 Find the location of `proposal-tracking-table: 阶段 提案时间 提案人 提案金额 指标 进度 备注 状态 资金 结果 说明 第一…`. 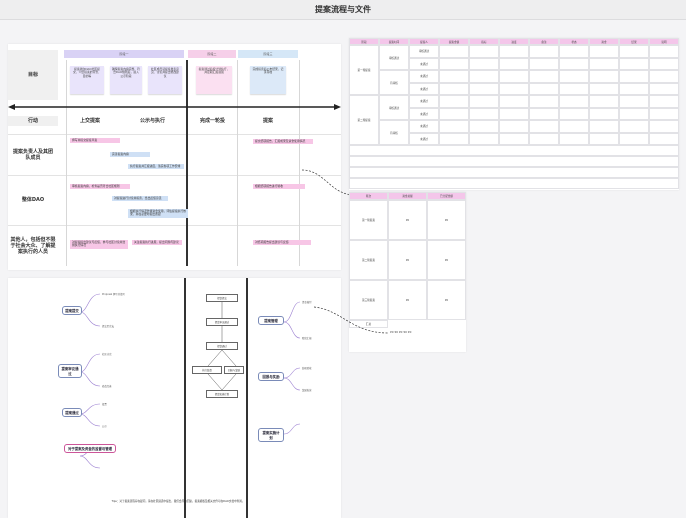

proposal-tracking-table: 阶段 提案时间 提案人 提案金额 指标 进度 备注 状态 资金 结果 说明 第一… is located at coordinates (514, 114).